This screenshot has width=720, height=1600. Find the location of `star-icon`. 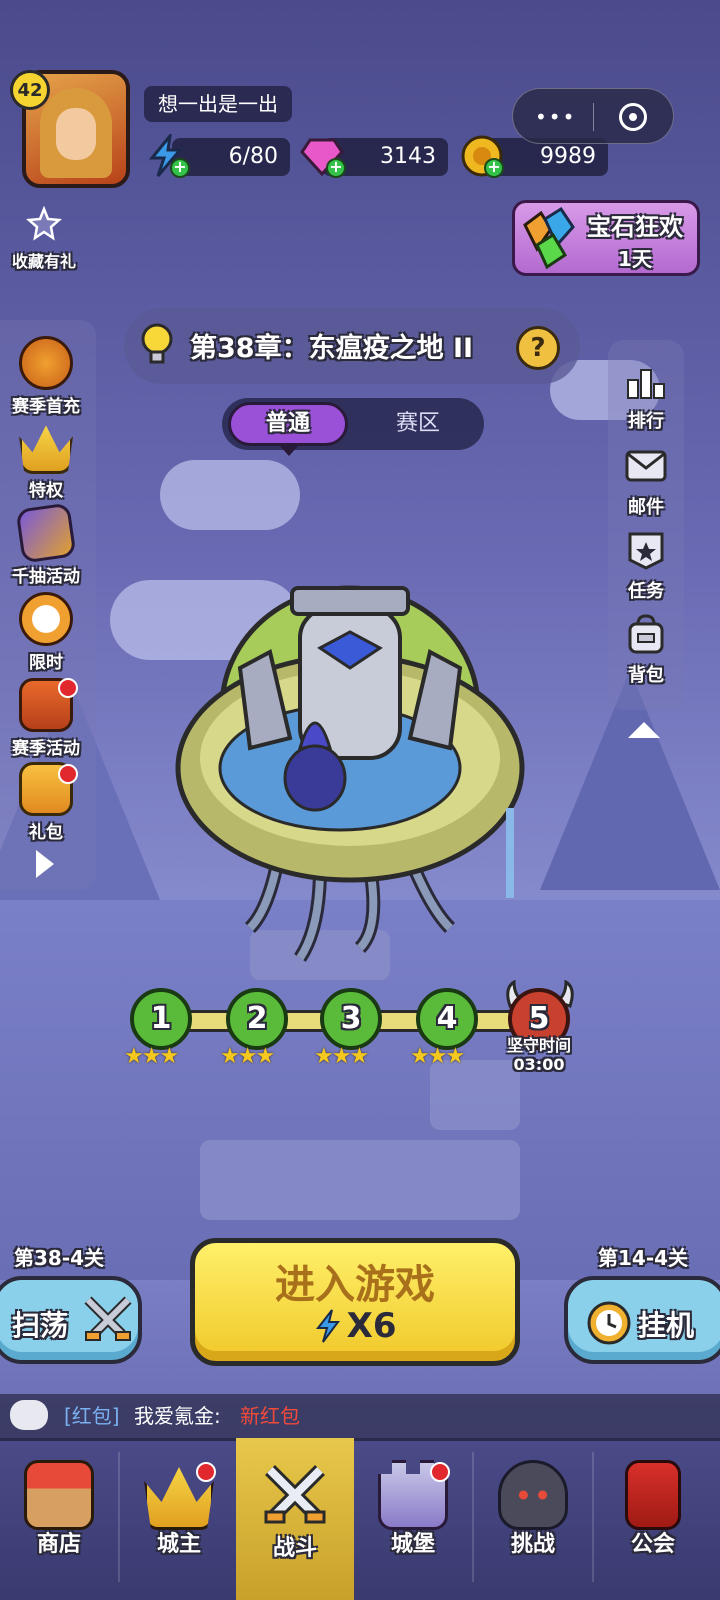

star-icon is located at coordinates (44, 223).